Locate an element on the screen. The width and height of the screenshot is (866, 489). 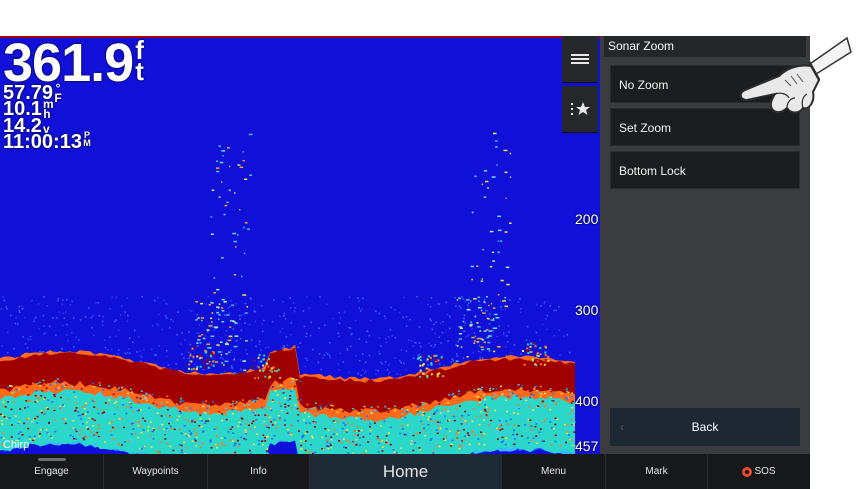
time-unit: PM is located at coordinates (87, 139).